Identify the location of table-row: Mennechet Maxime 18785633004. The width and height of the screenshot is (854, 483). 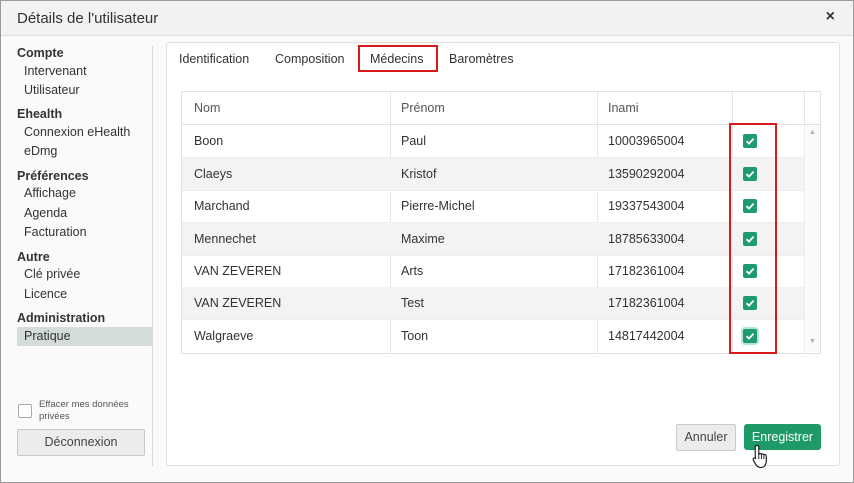
(493, 239).